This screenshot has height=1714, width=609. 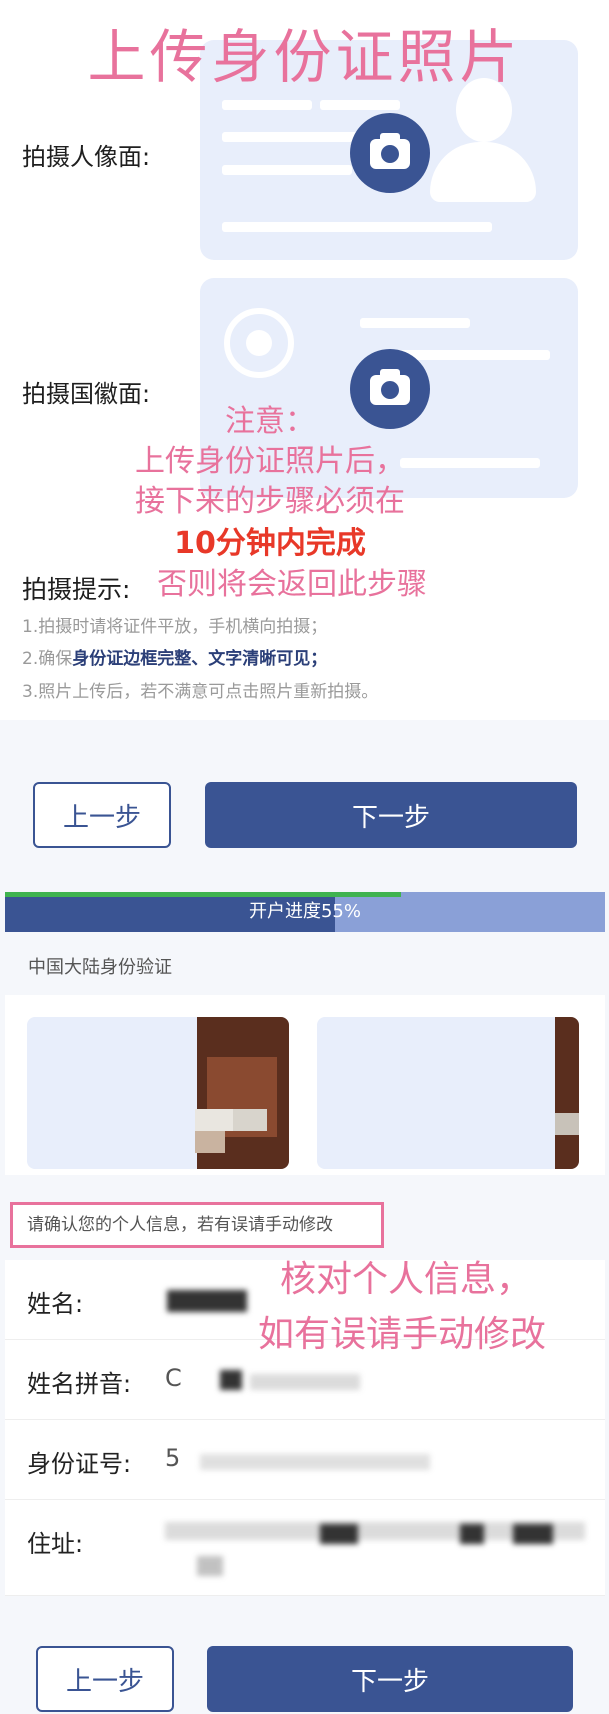 What do you see at coordinates (79, 1464) in the screenshot?
I see `info-label: 身份证号:` at bounding box center [79, 1464].